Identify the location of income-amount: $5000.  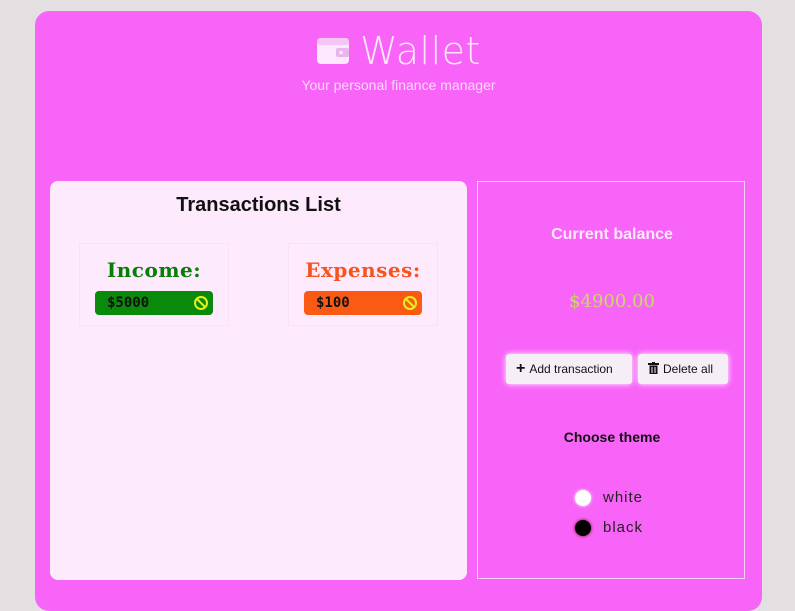
(128, 303).